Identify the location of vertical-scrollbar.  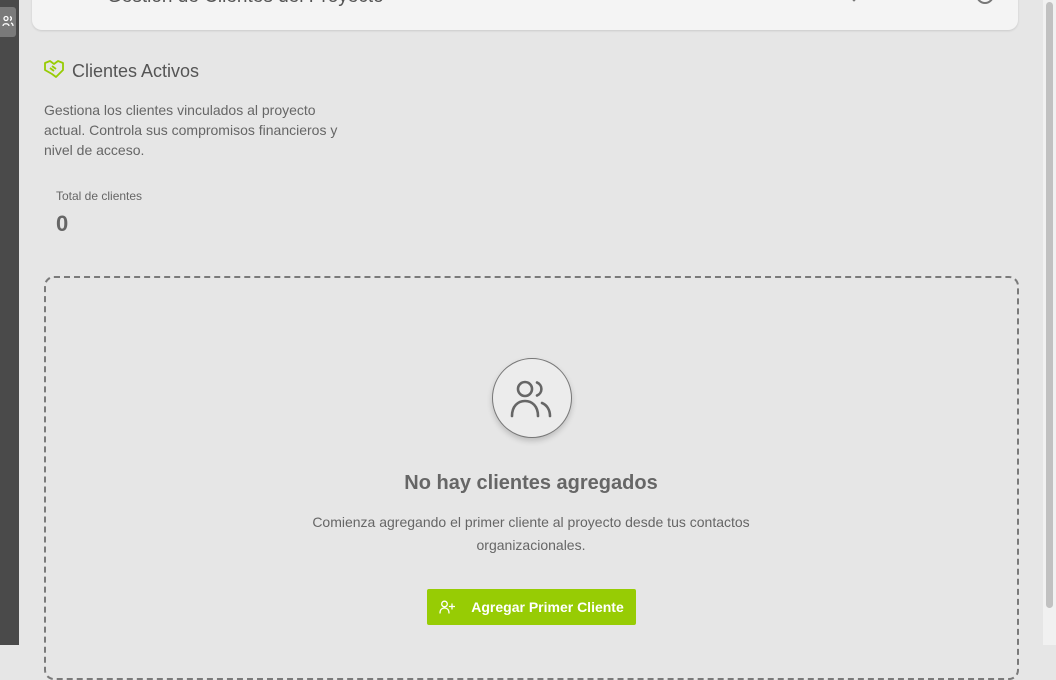
(1049, 322).